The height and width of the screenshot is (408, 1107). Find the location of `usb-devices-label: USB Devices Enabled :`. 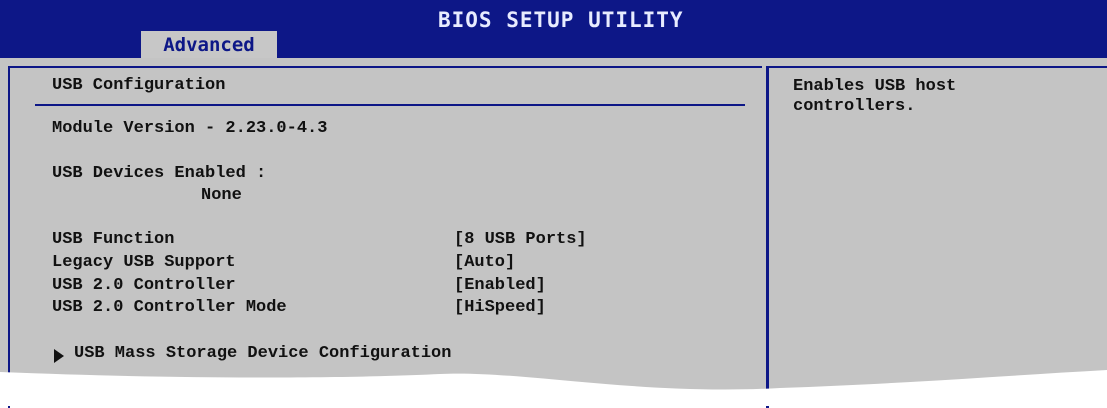

usb-devices-label: USB Devices Enabled : is located at coordinates (159, 173).